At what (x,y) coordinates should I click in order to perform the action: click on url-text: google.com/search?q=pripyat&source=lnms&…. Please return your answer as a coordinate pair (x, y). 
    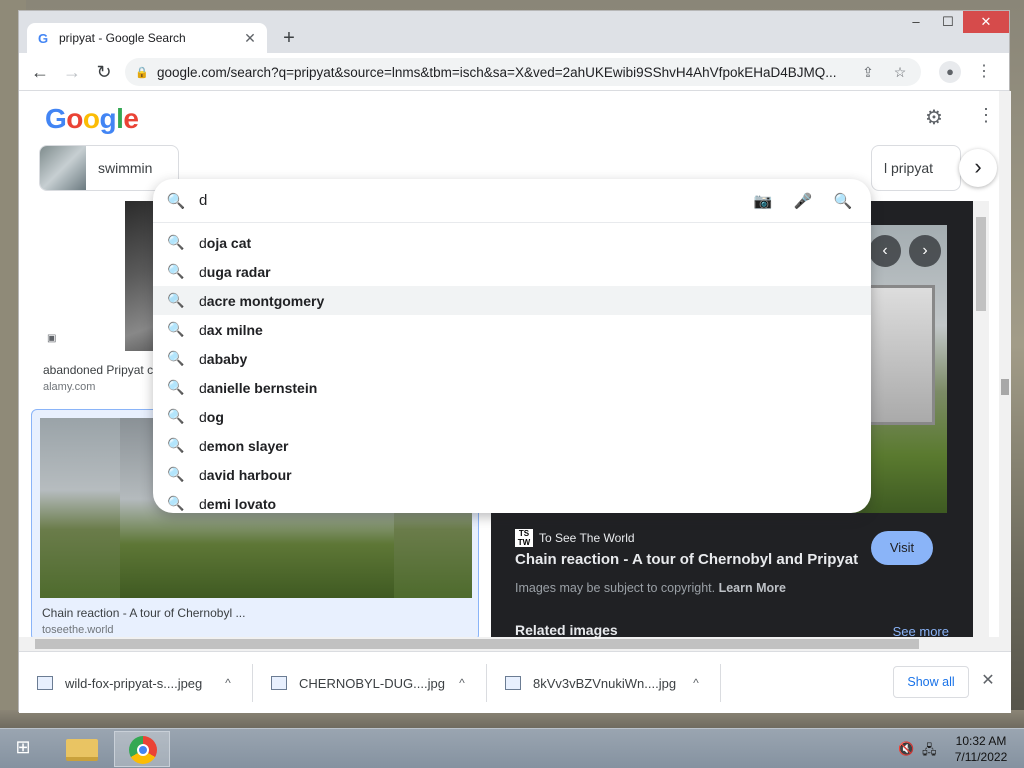
    Looking at the image, I should click on (497, 72).